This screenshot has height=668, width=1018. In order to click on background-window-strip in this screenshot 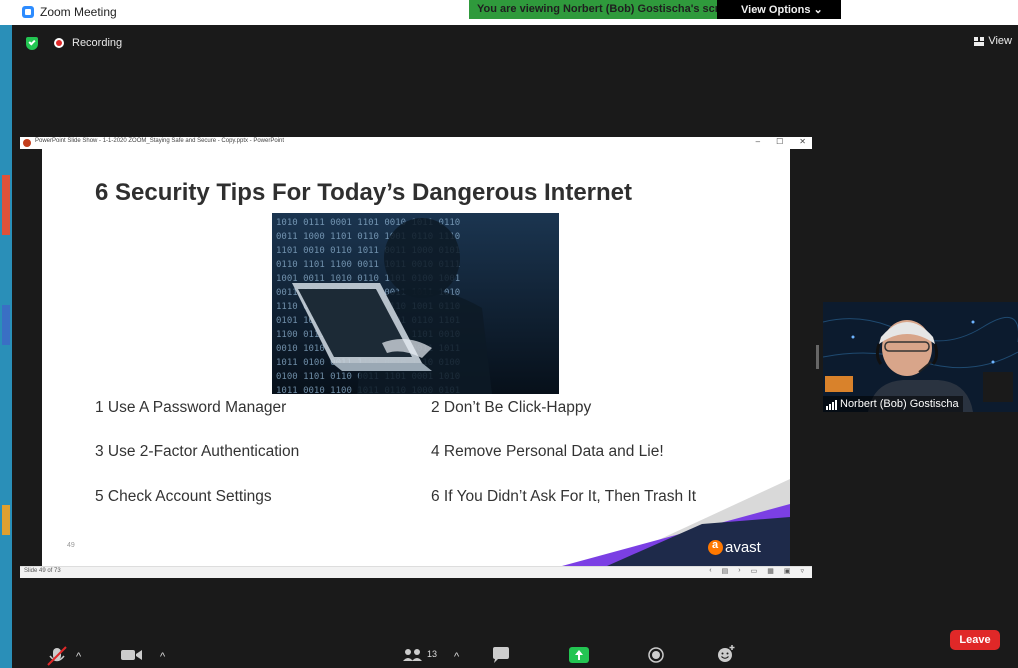, I will do `click(6, 346)`.